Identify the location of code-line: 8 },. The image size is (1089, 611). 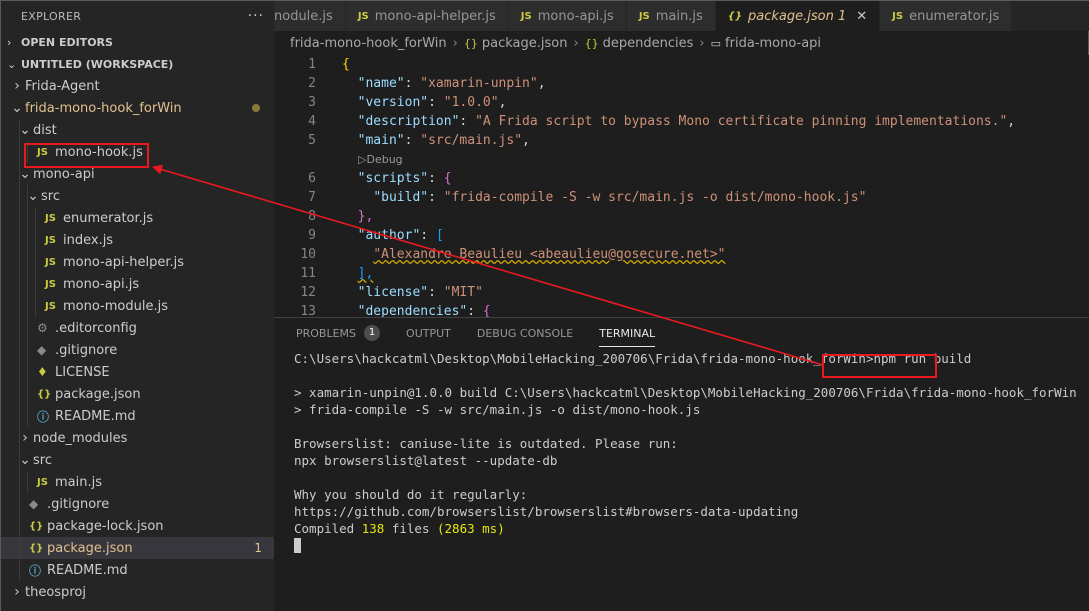
(681, 216).